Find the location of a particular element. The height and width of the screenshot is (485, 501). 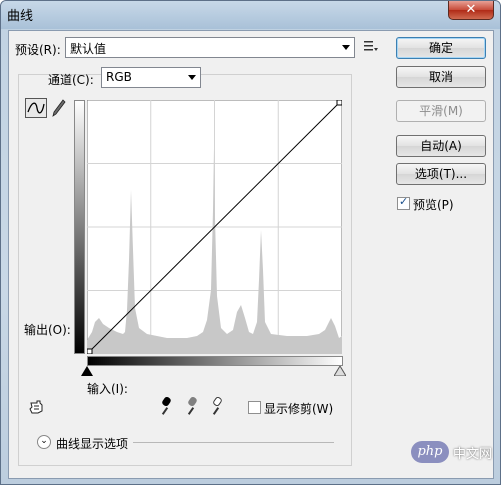

preset-menu-icon is located at coordinates (371, 46).